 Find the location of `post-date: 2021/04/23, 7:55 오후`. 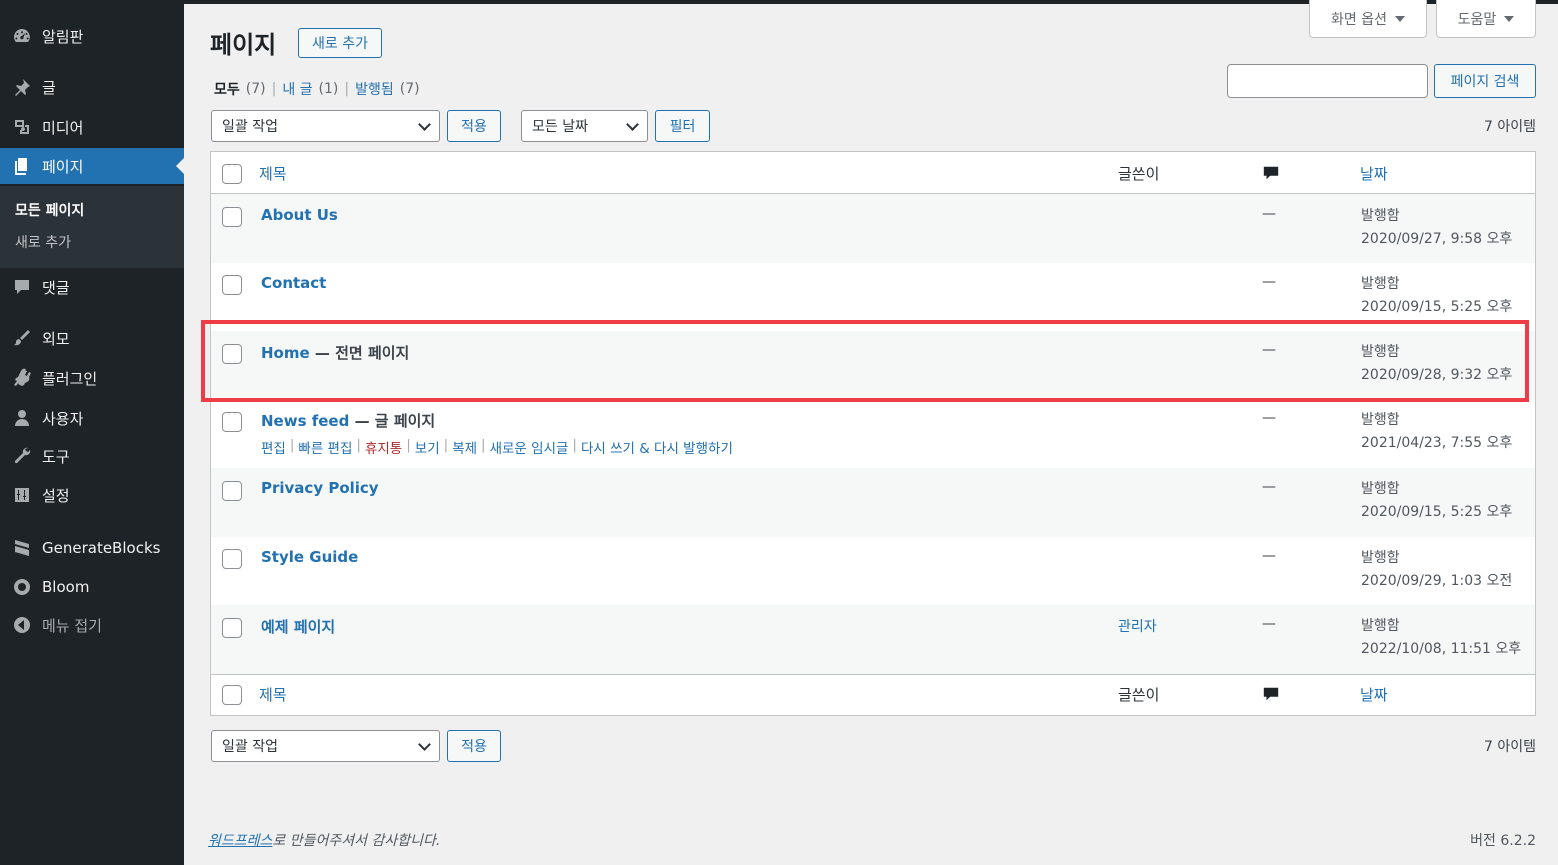

post-date: 2021/04/23, 7:55 오후 is located at coordinates (1437, 443).